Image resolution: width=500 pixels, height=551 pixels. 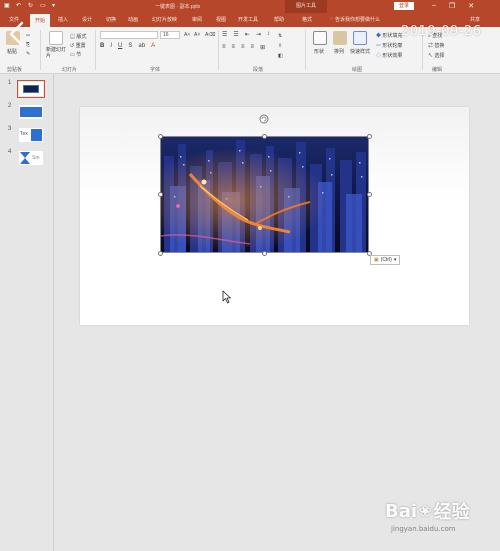 What do you see at coordinates (280, 36) in the screenshot?
I see `text-direction-icon: ⇅` at bounding box center [280, 36].